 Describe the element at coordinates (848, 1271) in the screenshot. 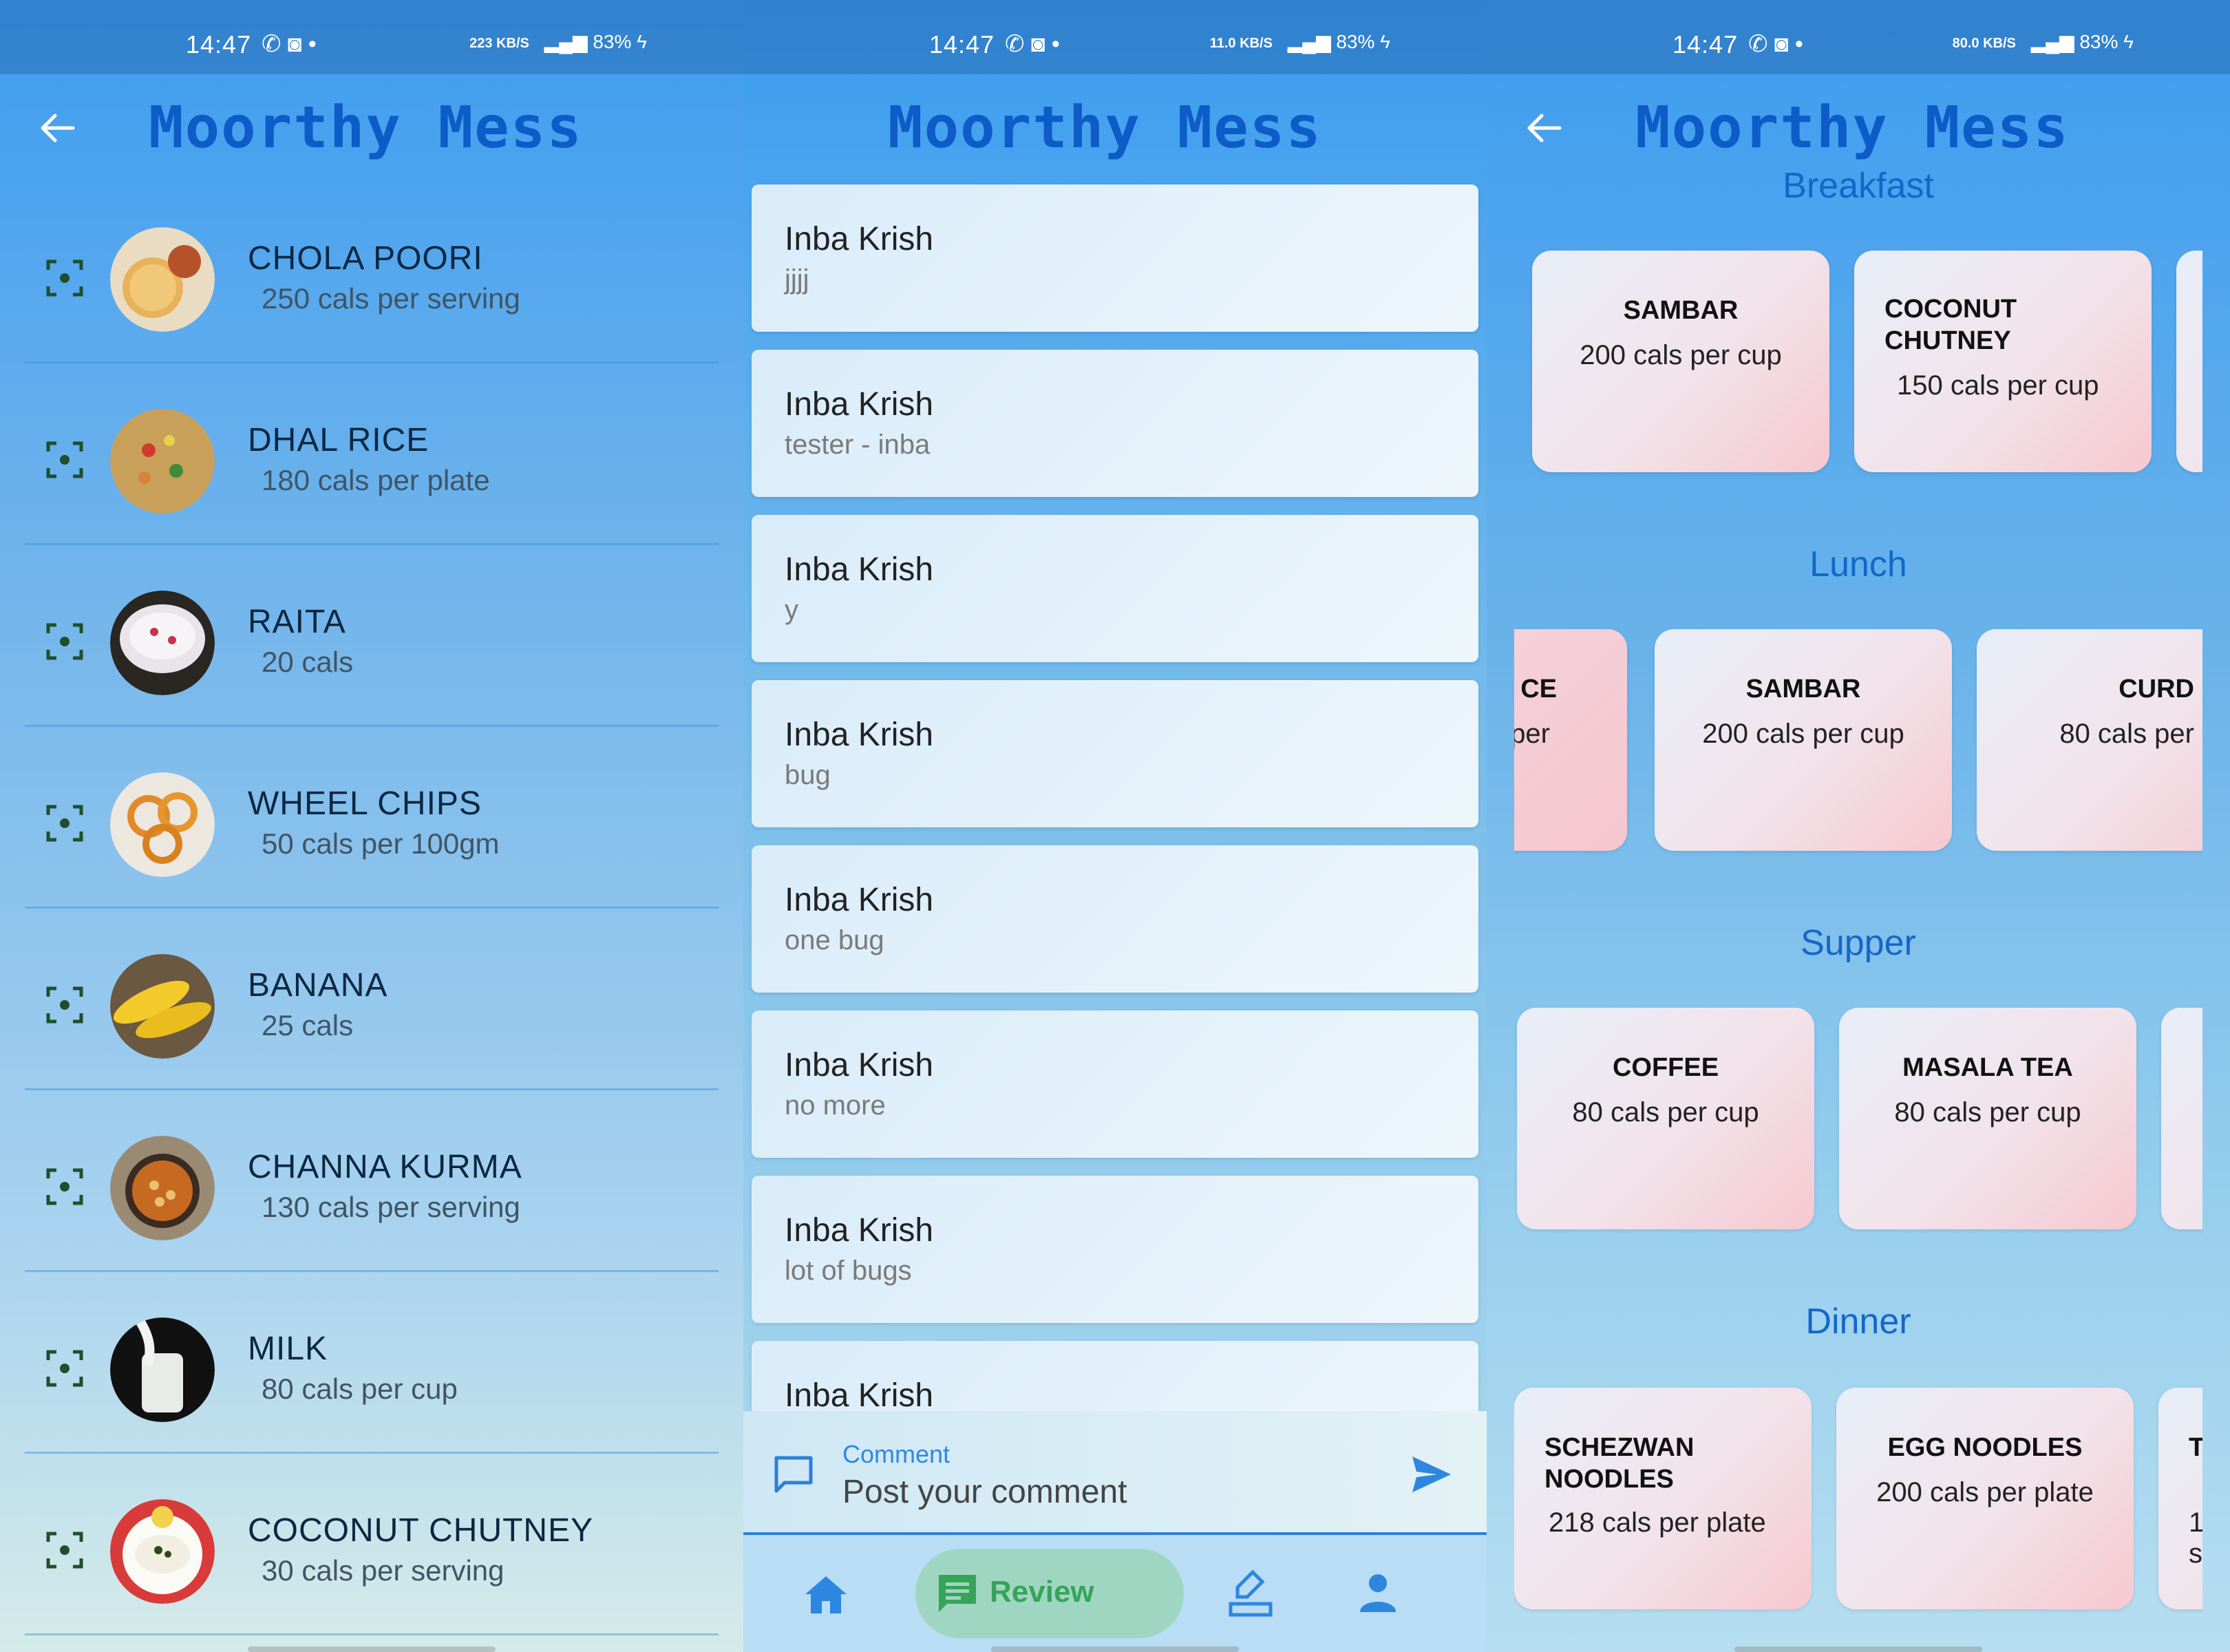

I see `review-text: lot of bugs` at that location.